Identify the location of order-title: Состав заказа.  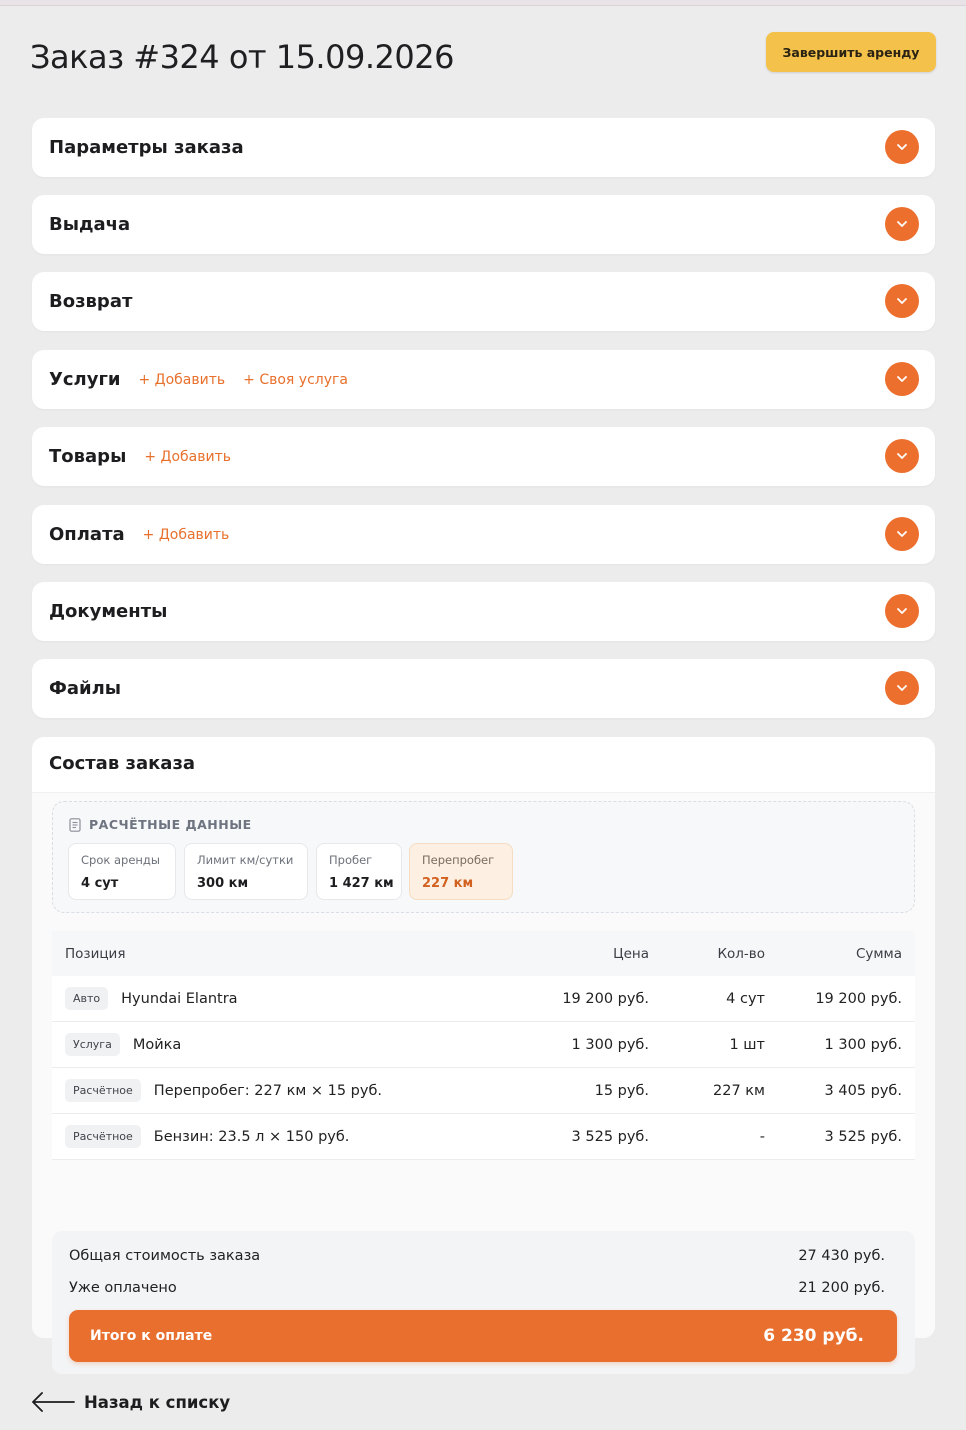
(122, 763).